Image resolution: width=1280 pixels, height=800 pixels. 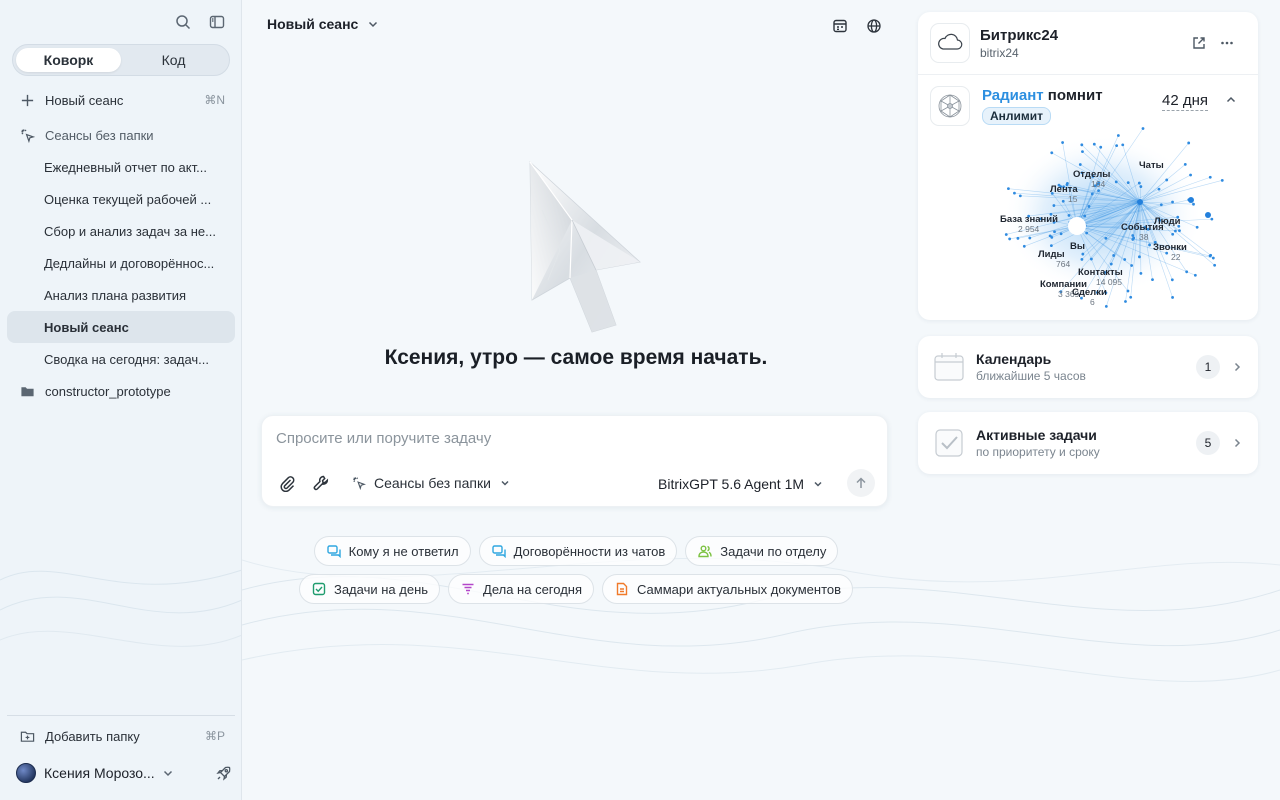 I want to click on graph-node-count: 2 954, so click(x=1029, y=229).